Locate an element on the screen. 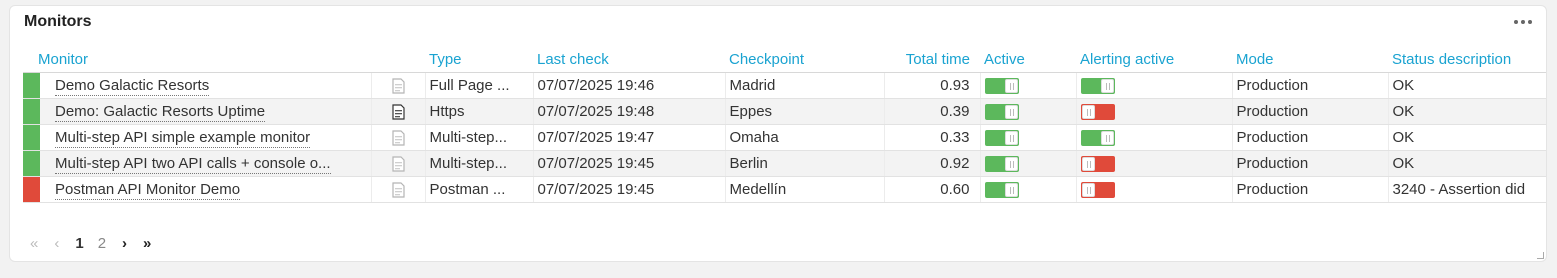 The image size is (1557, 278). col-header-checkpoint: Checkpoint is located at coordinates (804, 59).